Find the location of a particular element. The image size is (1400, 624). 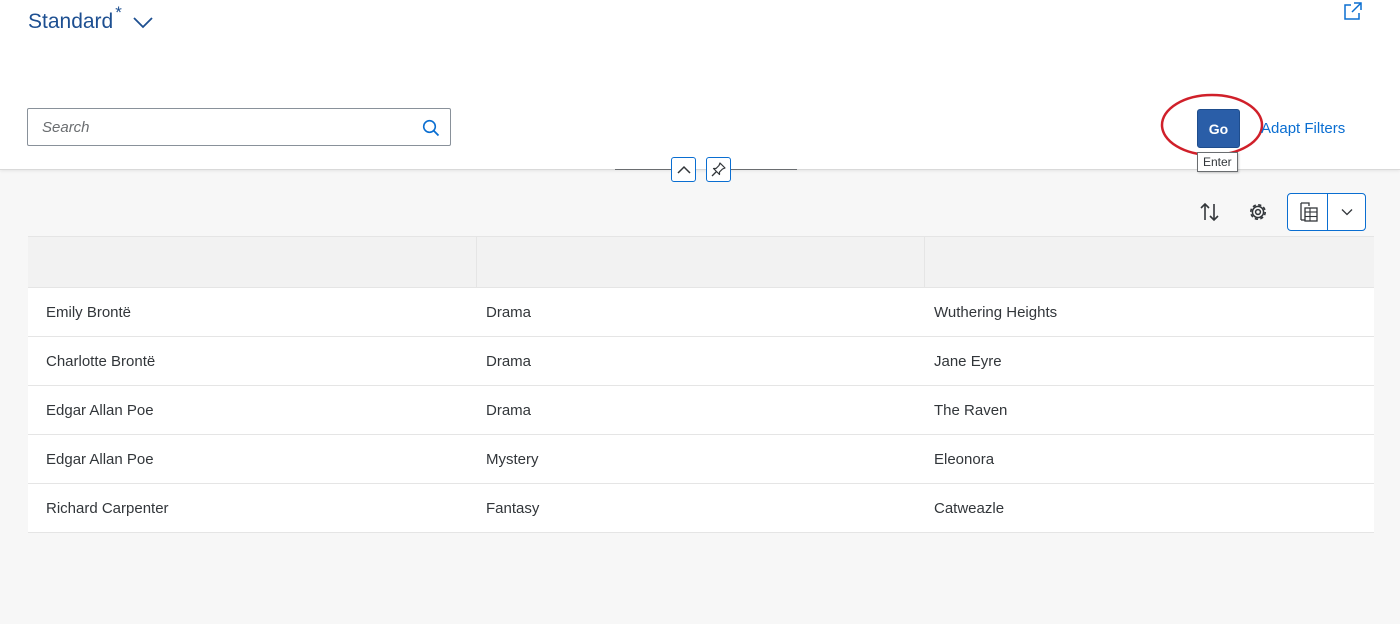

header-divider-left is located at coordinates (643, 169).